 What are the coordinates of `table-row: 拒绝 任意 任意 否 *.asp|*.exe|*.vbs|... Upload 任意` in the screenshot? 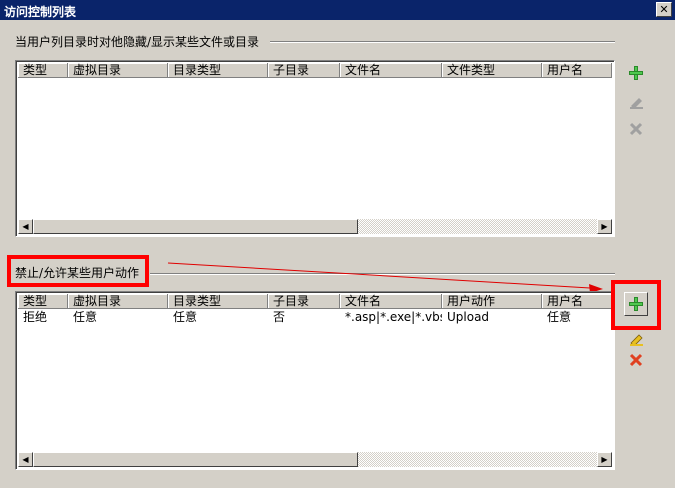 It's located at (315, 317).